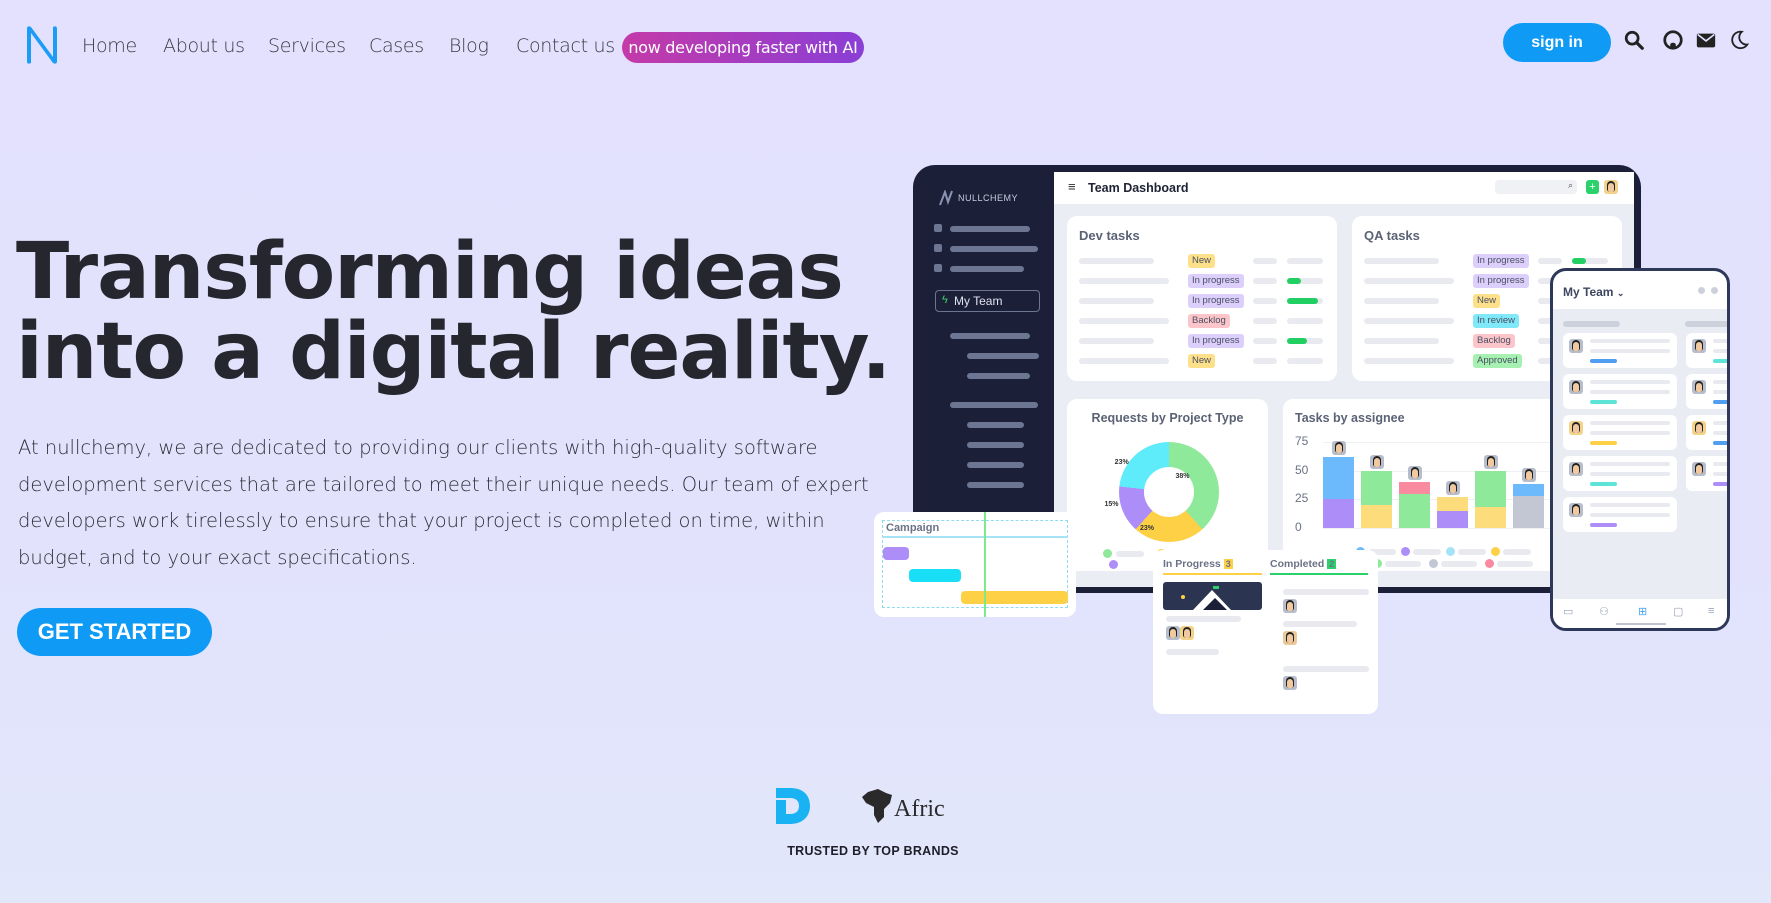 Image resolution: width=1771 pixels, height=903 pixels. What do you see at coordinates (109, 46) in the screenshot?
I see `nav-home: Home` at bounding box center [109, 46].